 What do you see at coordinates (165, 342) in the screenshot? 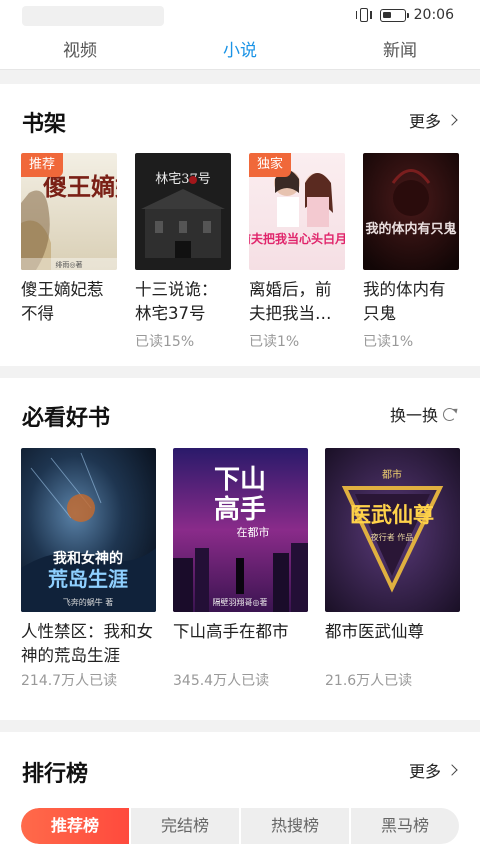
I see `book-progress: 已读15%` at bounding box center [165, 342].